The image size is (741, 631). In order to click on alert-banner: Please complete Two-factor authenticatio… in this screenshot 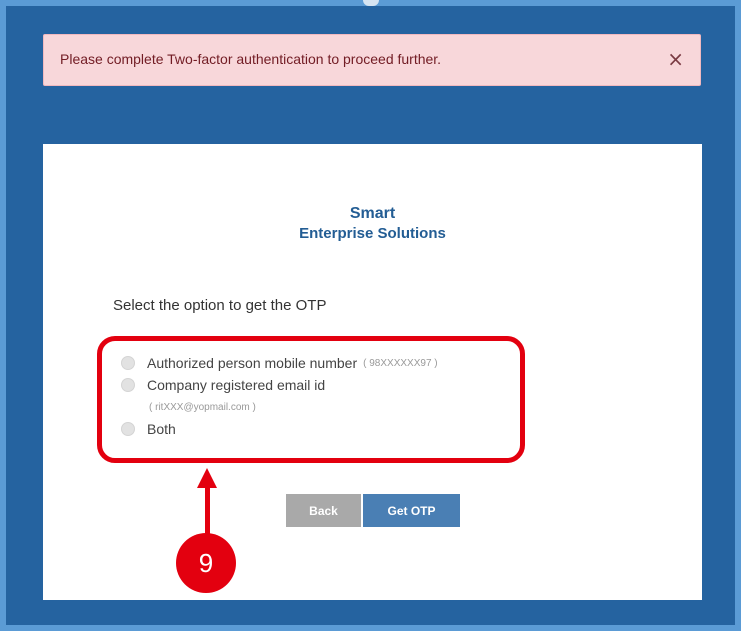, I will do `click(372, 60)`.